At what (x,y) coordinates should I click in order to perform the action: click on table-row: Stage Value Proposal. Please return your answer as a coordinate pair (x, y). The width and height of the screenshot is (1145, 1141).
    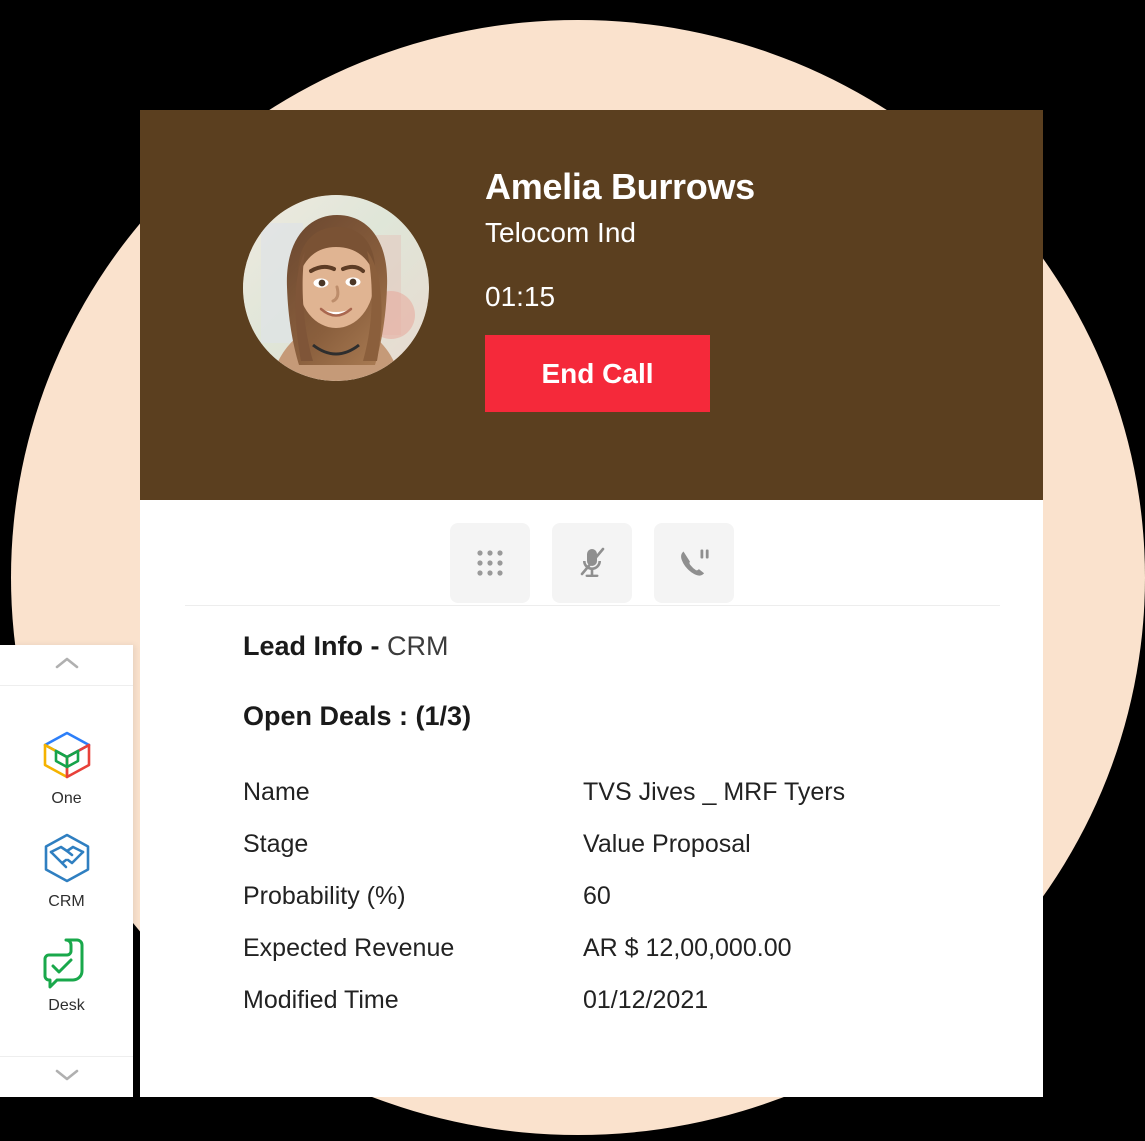
    Looking at the image, I should click on (643, 845).